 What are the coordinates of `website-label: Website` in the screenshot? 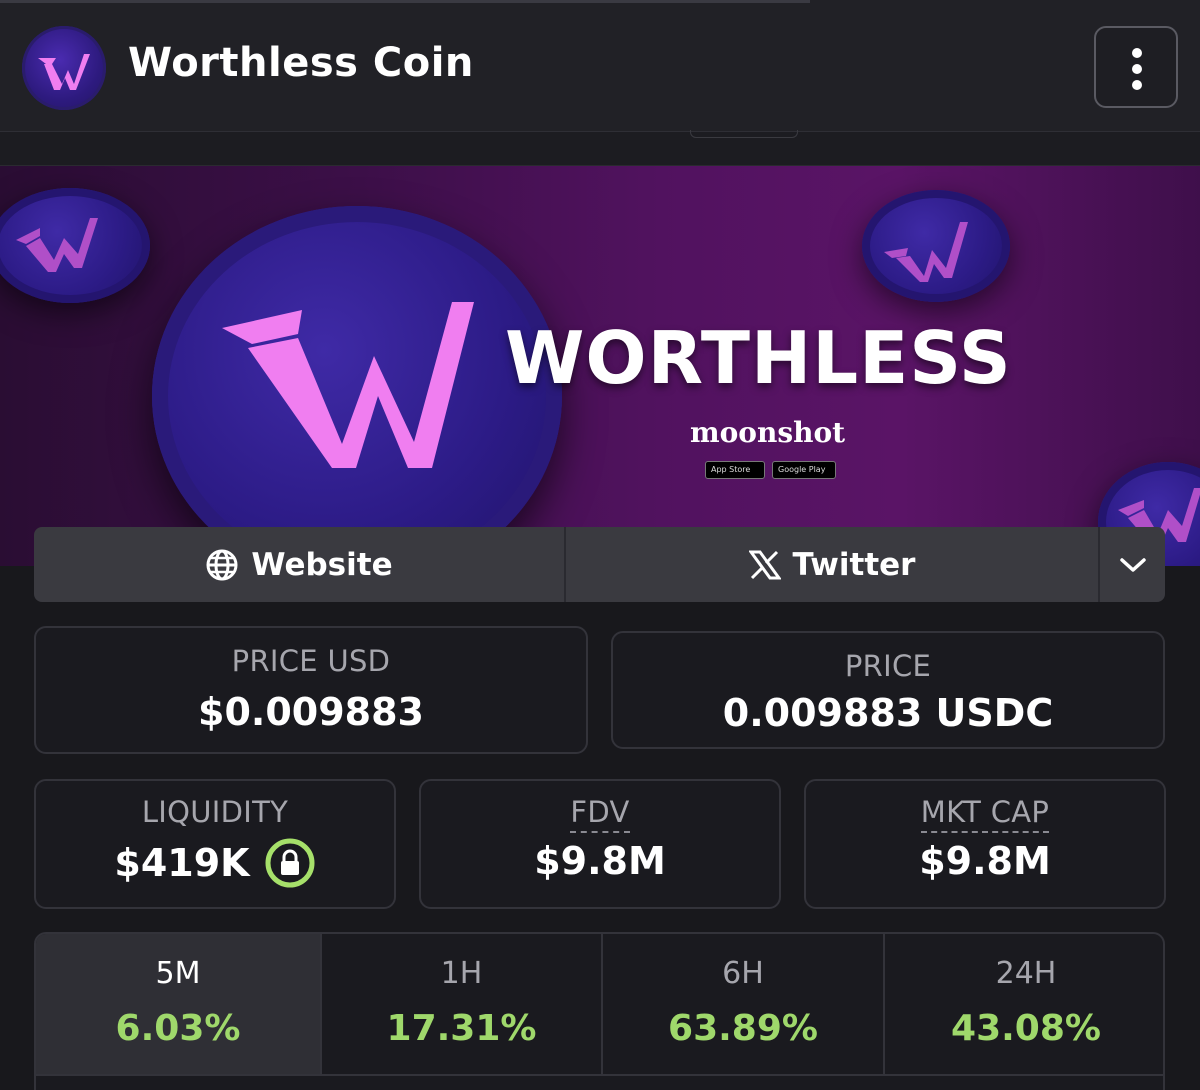 It's located at (322, 564).